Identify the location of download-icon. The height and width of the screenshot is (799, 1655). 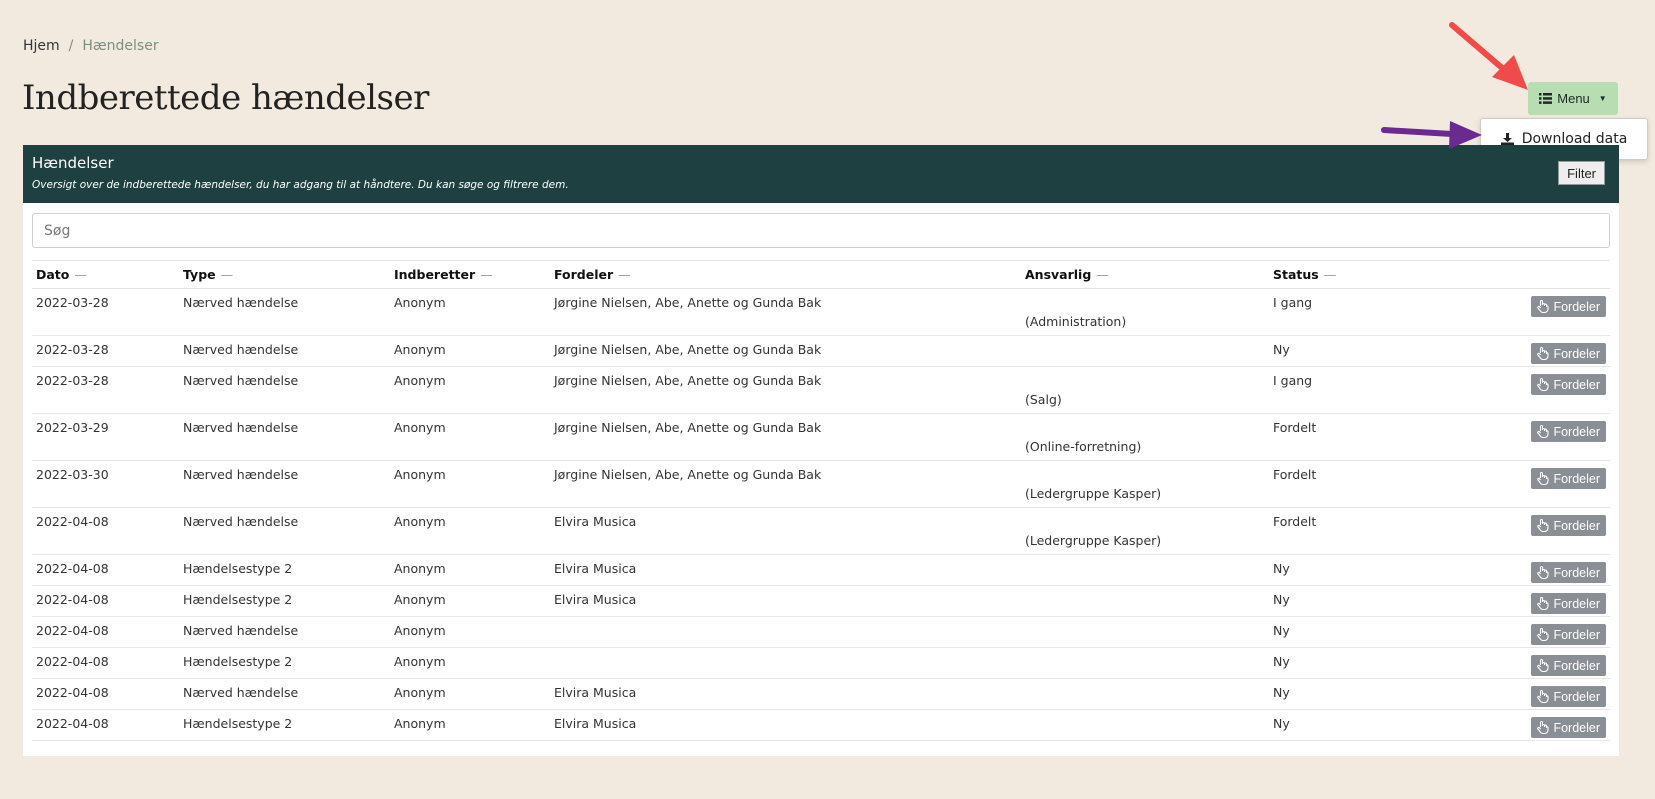
(1507, 139).